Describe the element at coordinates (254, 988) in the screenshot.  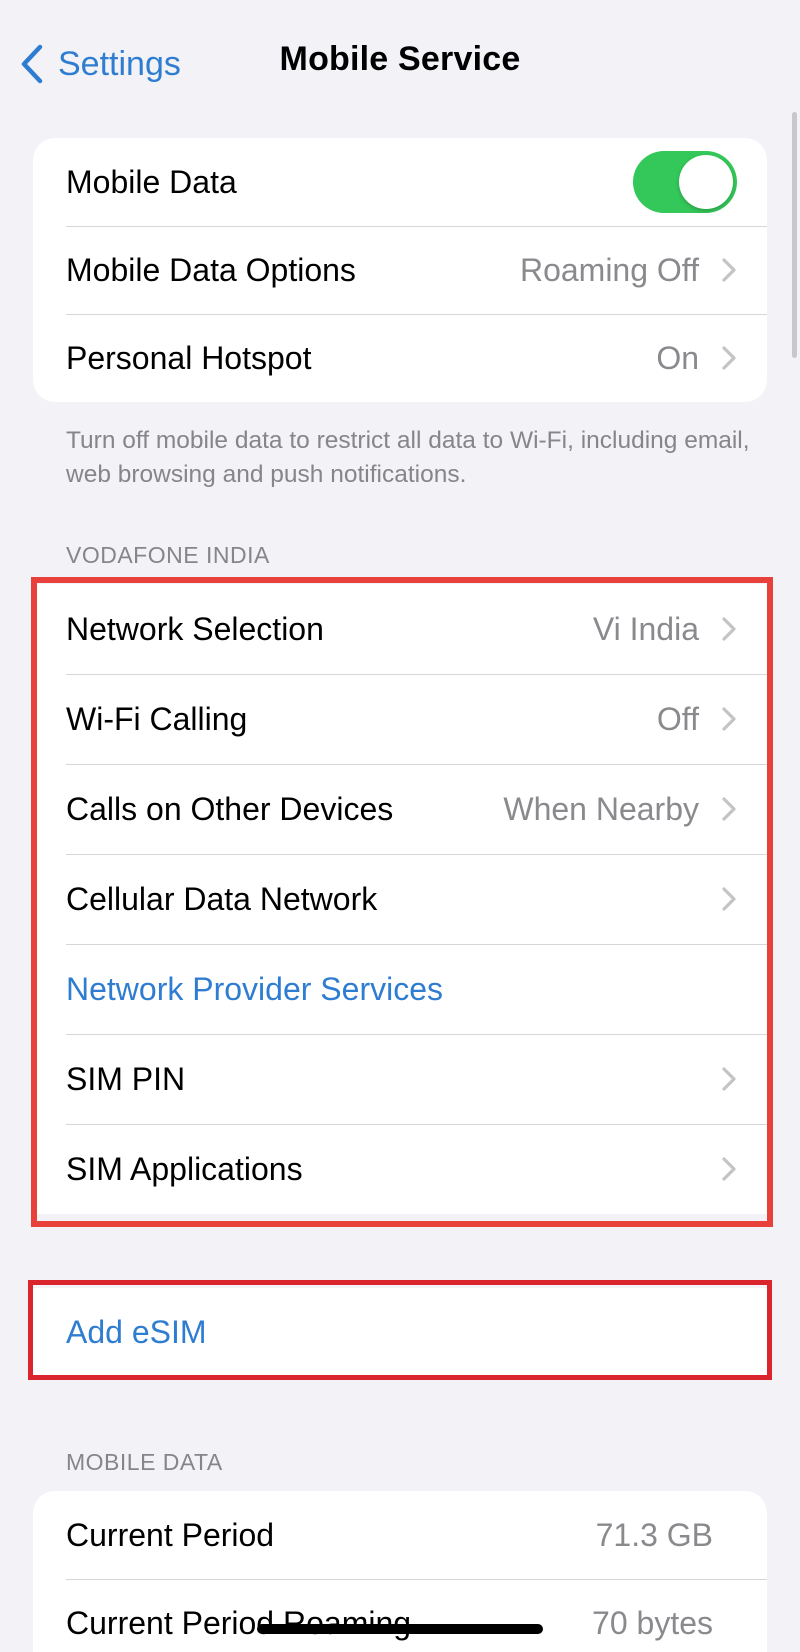
I see `network-provider-services-link: Network Provider Services` at that location.